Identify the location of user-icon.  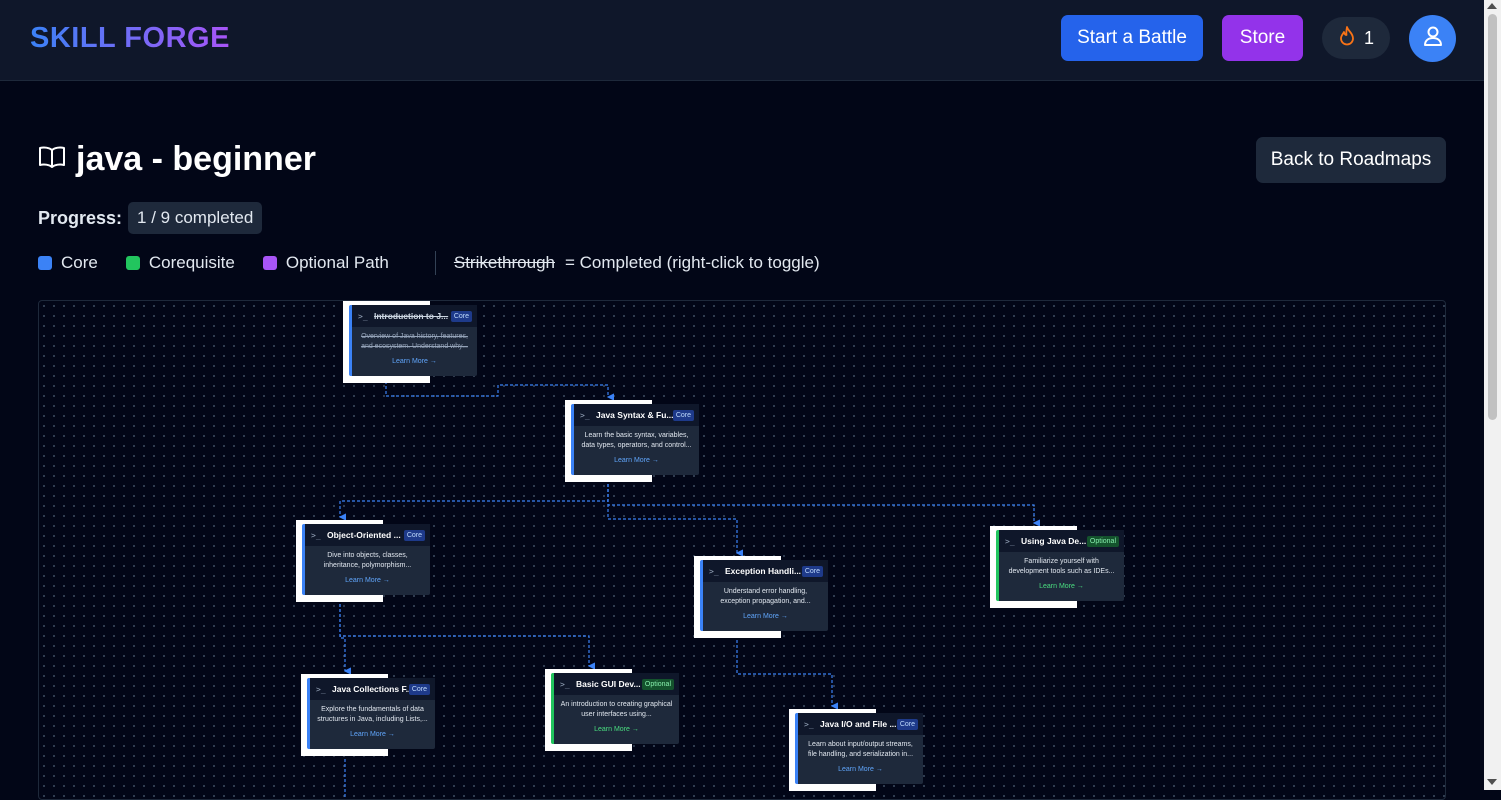
(1433, 38).